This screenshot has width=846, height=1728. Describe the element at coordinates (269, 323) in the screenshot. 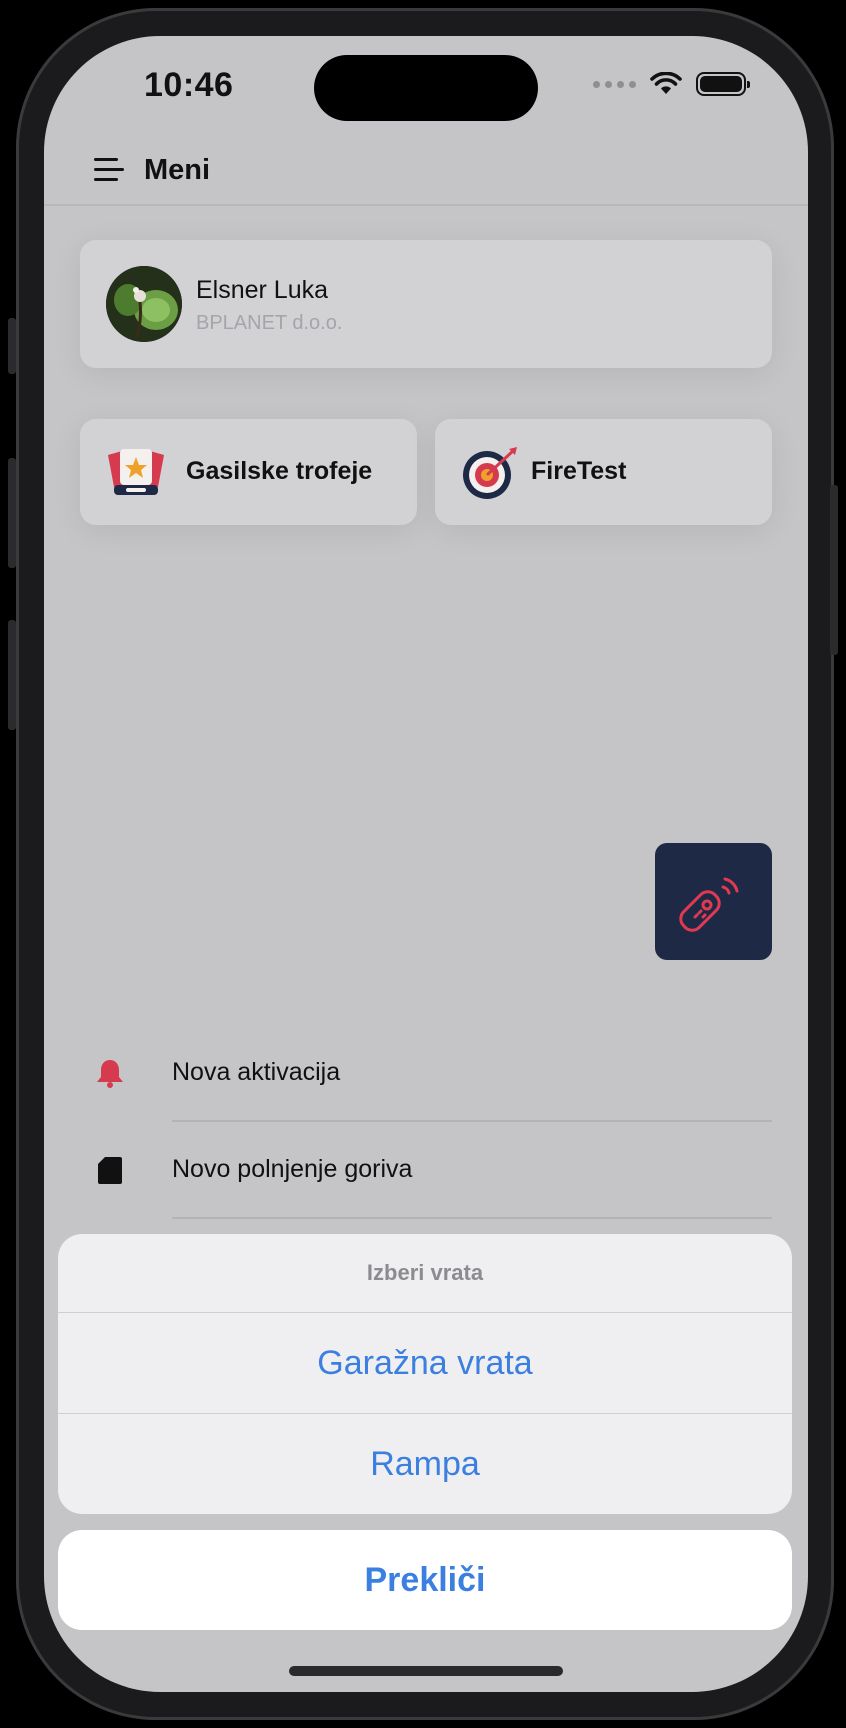

I see `profile-company: BPLANET d.o.o.` at that location.